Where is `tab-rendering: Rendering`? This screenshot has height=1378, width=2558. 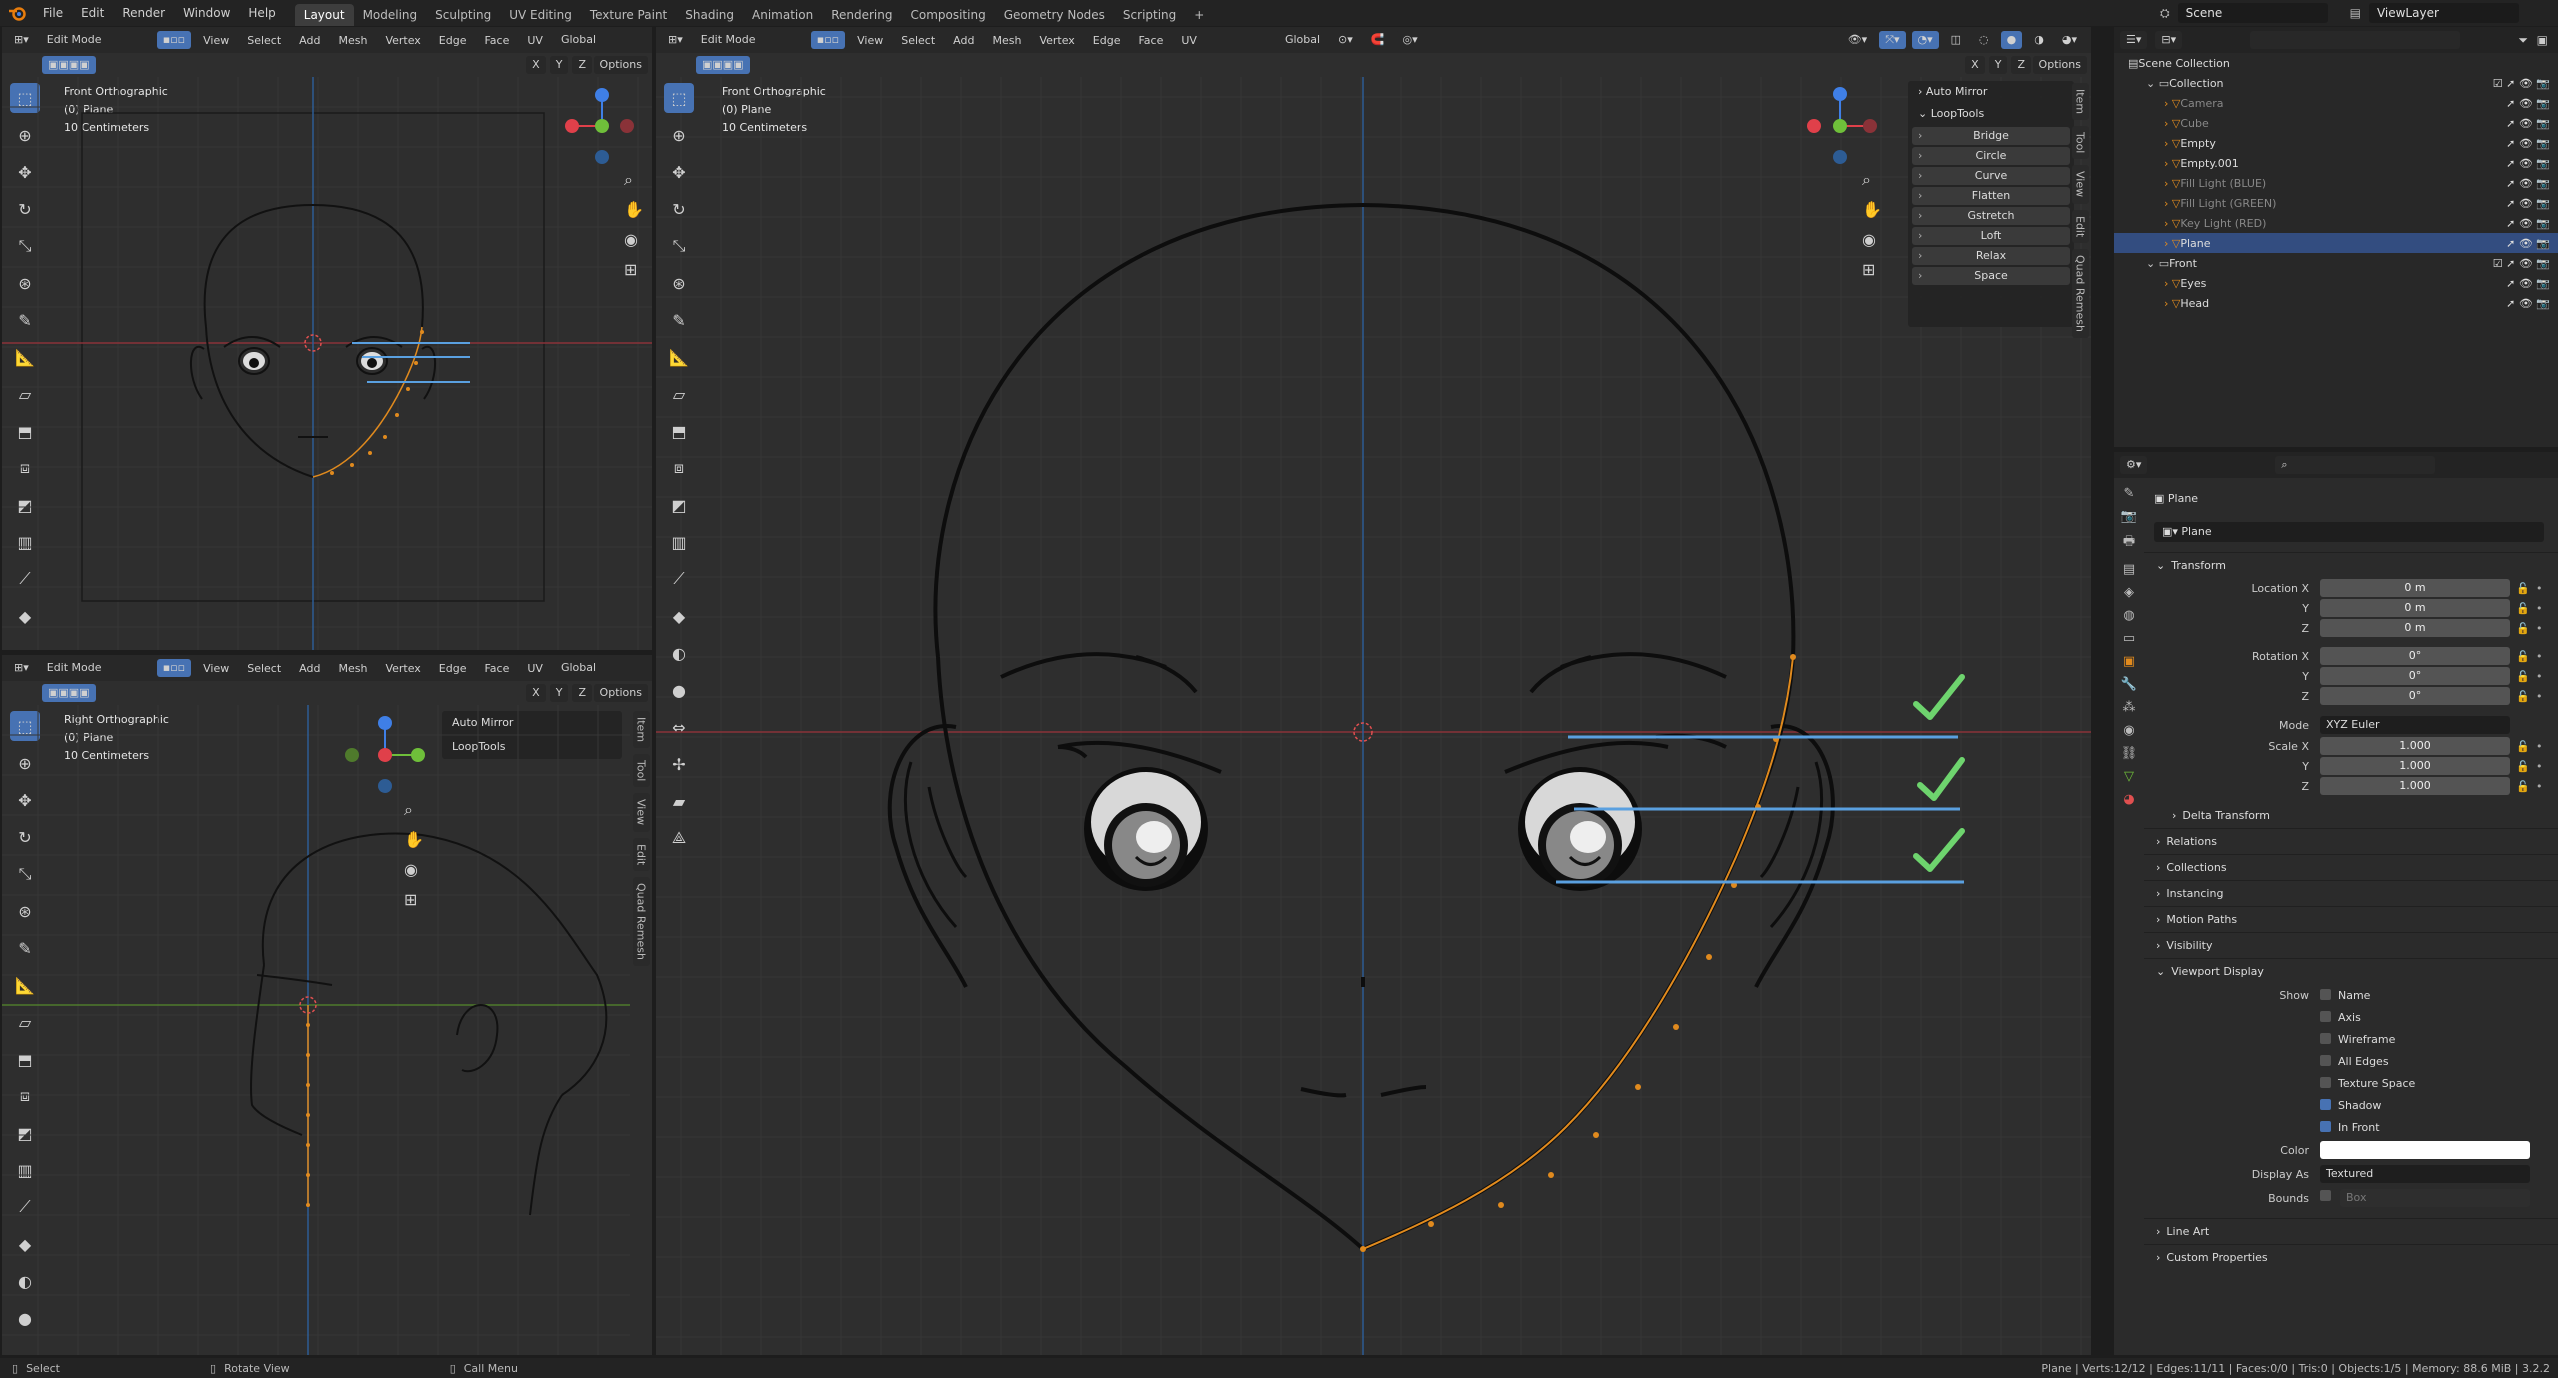
tab-rendering: Rendering is located at coordinates (861, 15).